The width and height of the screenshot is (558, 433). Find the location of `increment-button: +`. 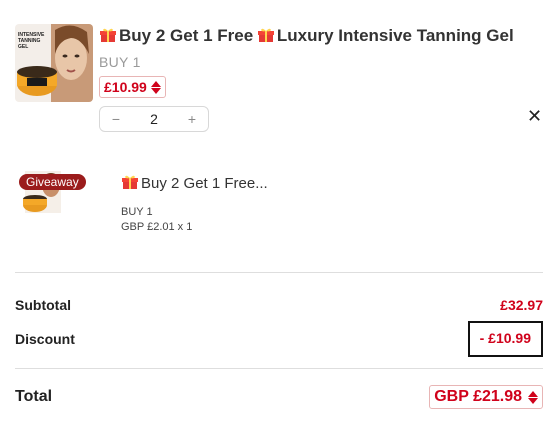

increment-button: + is located at coordinates (192, 119).